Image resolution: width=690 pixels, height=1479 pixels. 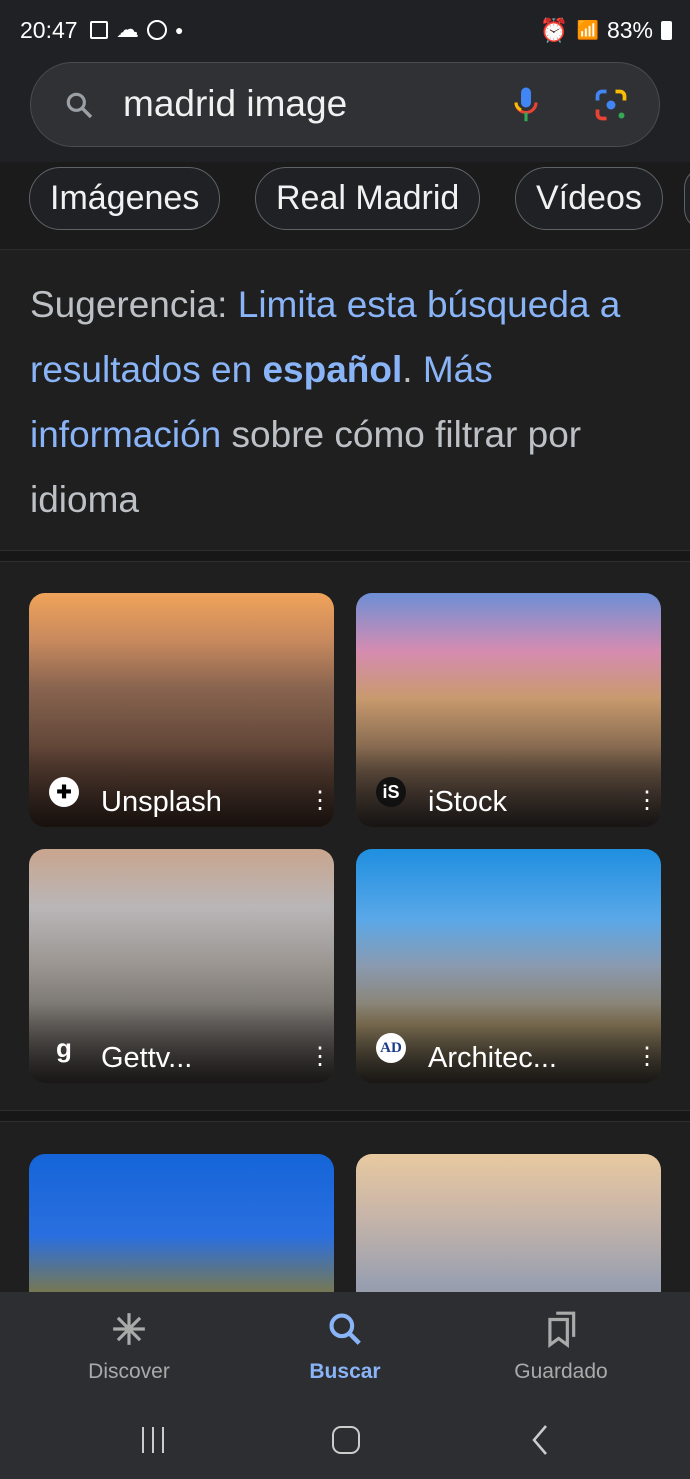 I want to click on image-result: iS iStock ⋮, so click(x=508, y=710).